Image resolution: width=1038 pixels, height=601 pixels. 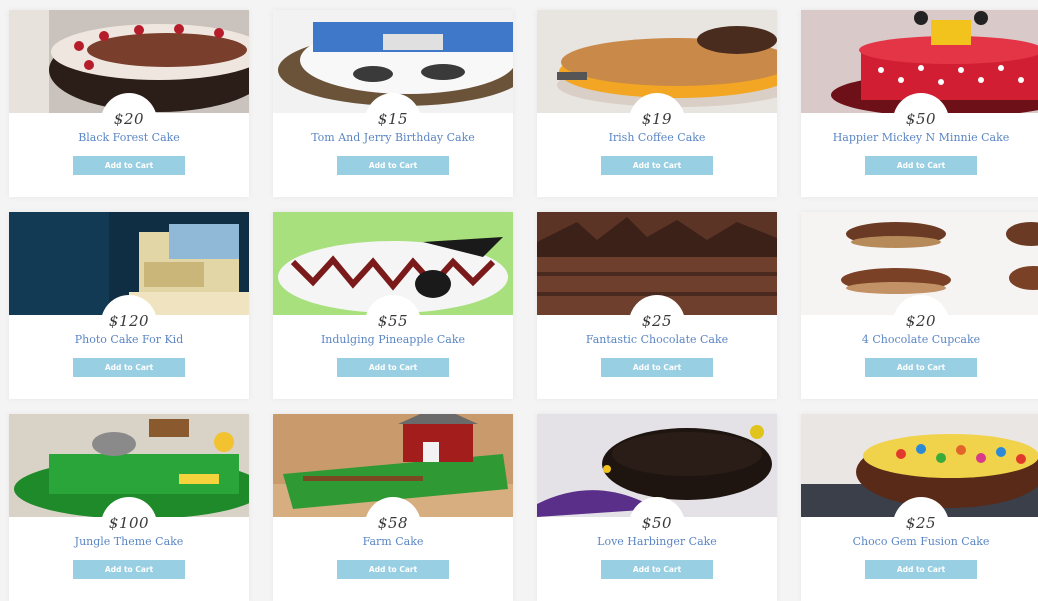 I want to click on product-name: 4 Chocolate Cupcake, so click(x=919, y=339).